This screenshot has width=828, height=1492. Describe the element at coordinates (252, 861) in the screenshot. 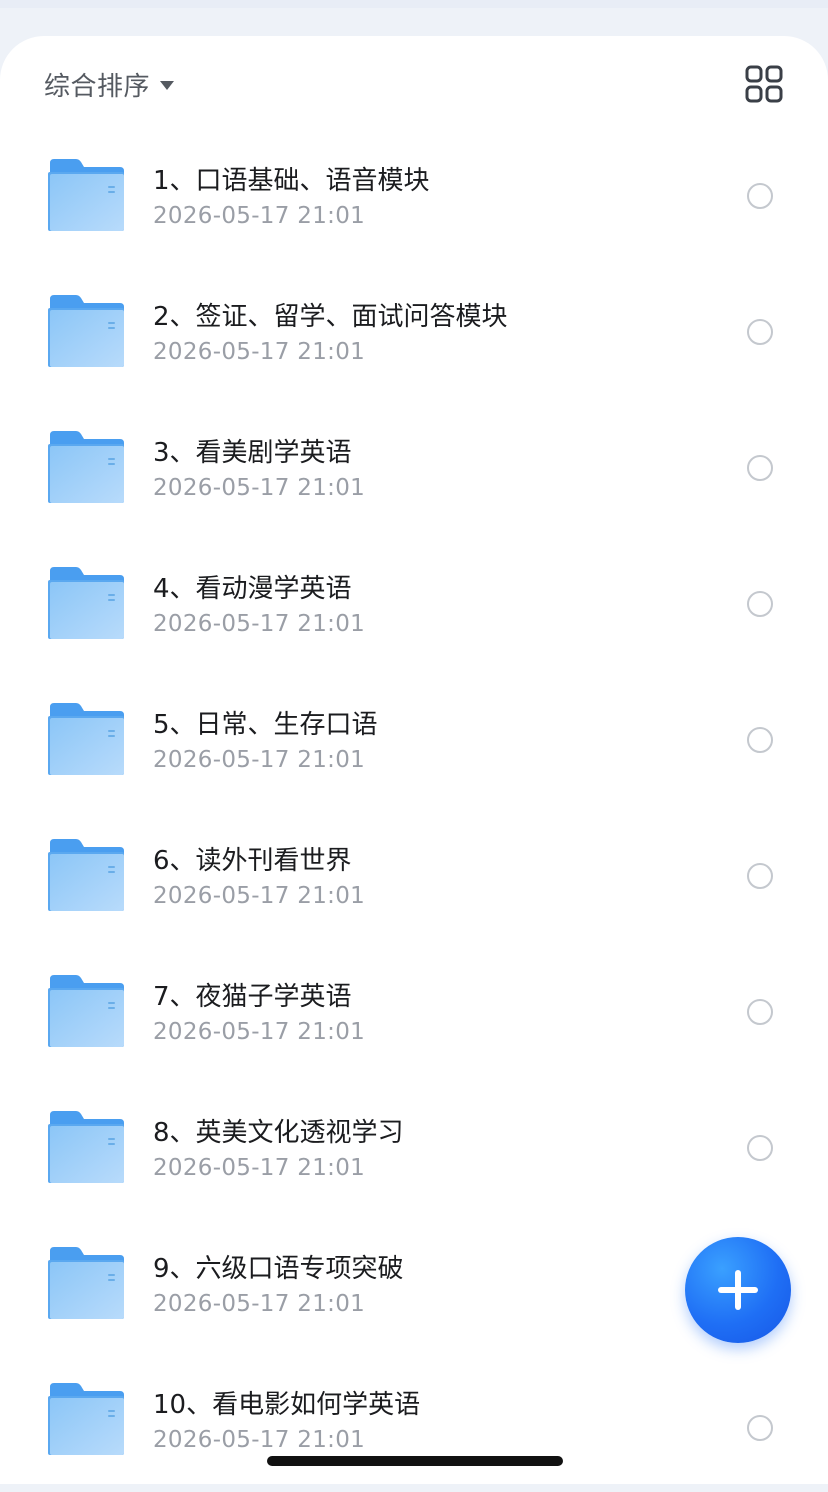

I see `file-name: 6、读外刊看世界` at that location.